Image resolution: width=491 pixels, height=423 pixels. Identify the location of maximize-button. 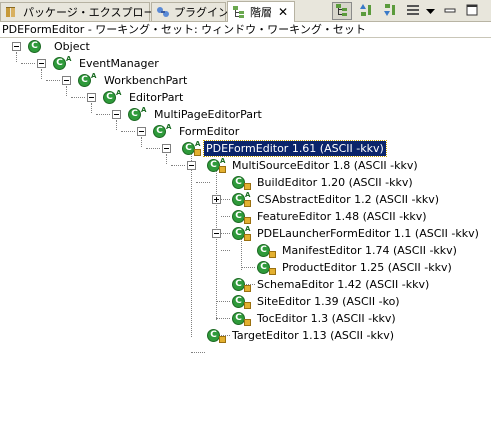
(472, 11).